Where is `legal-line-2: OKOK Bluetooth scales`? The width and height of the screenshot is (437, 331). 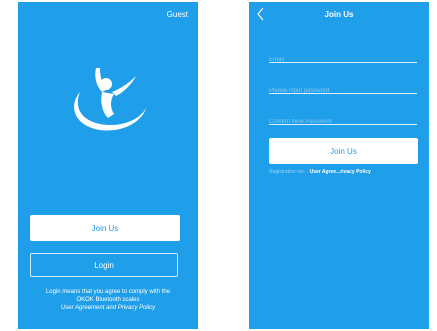 legal-line-2: OKOK Bluetooth scales is located at coordinates (108, 300).